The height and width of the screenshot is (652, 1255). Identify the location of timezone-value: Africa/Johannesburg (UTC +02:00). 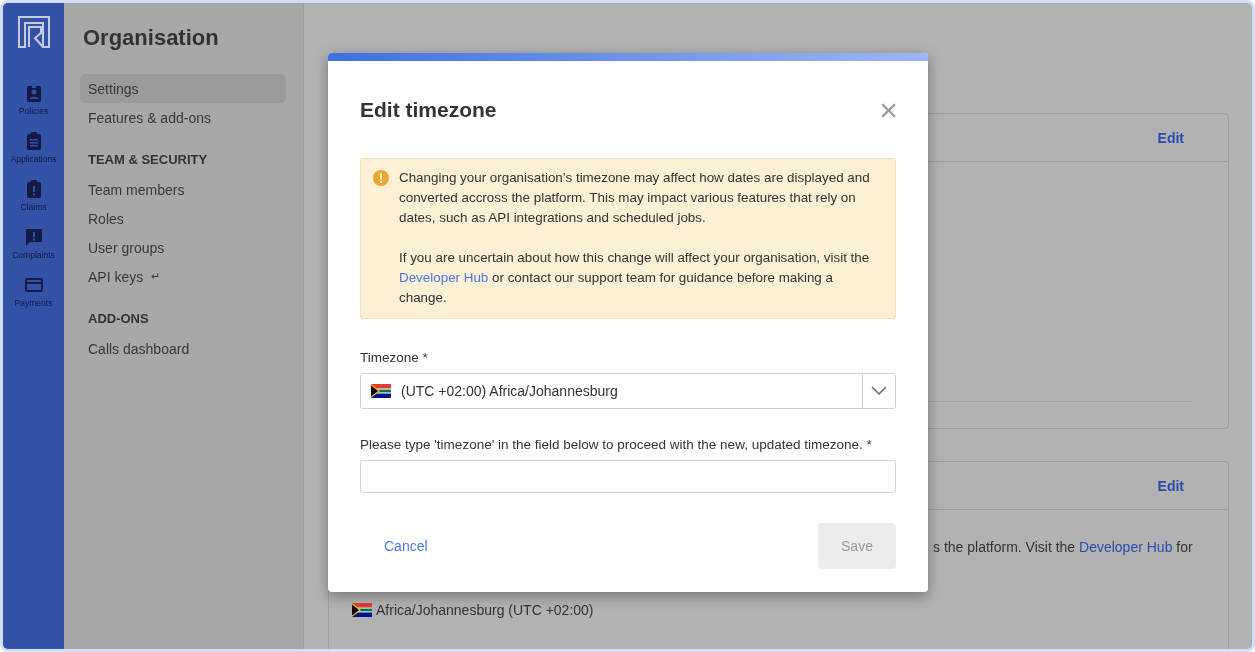
(485, 610).